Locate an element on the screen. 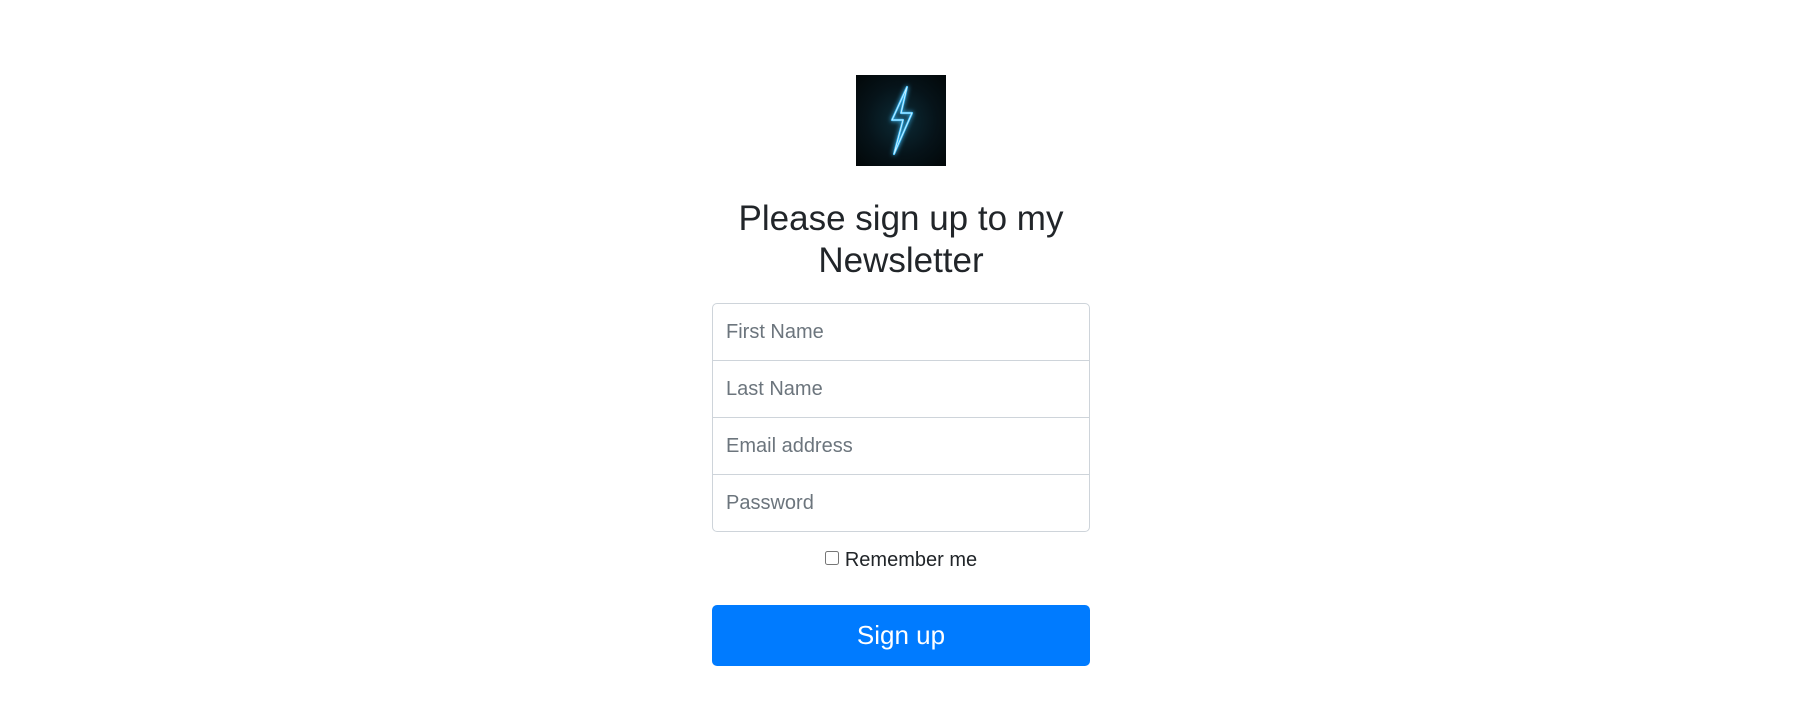  logo is located at coordinates (901, 120).